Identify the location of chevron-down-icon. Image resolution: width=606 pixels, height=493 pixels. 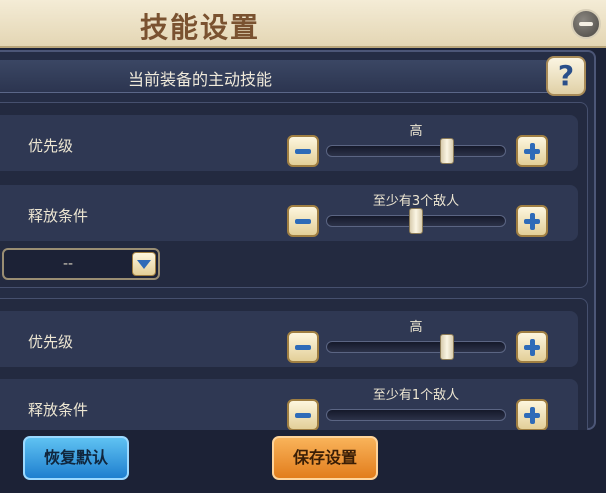
(144, 264).